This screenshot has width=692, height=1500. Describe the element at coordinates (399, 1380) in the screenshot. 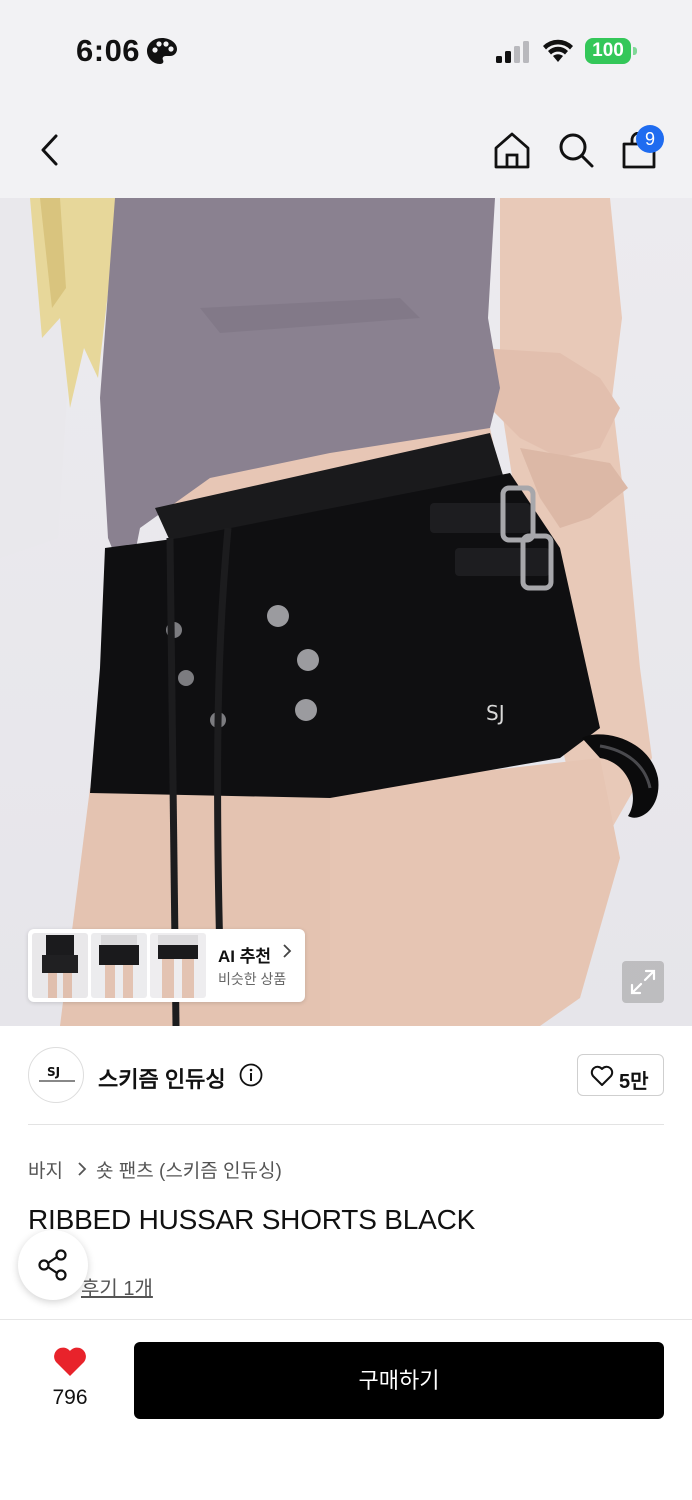

I see `buy-button: 구매하기` at that location.